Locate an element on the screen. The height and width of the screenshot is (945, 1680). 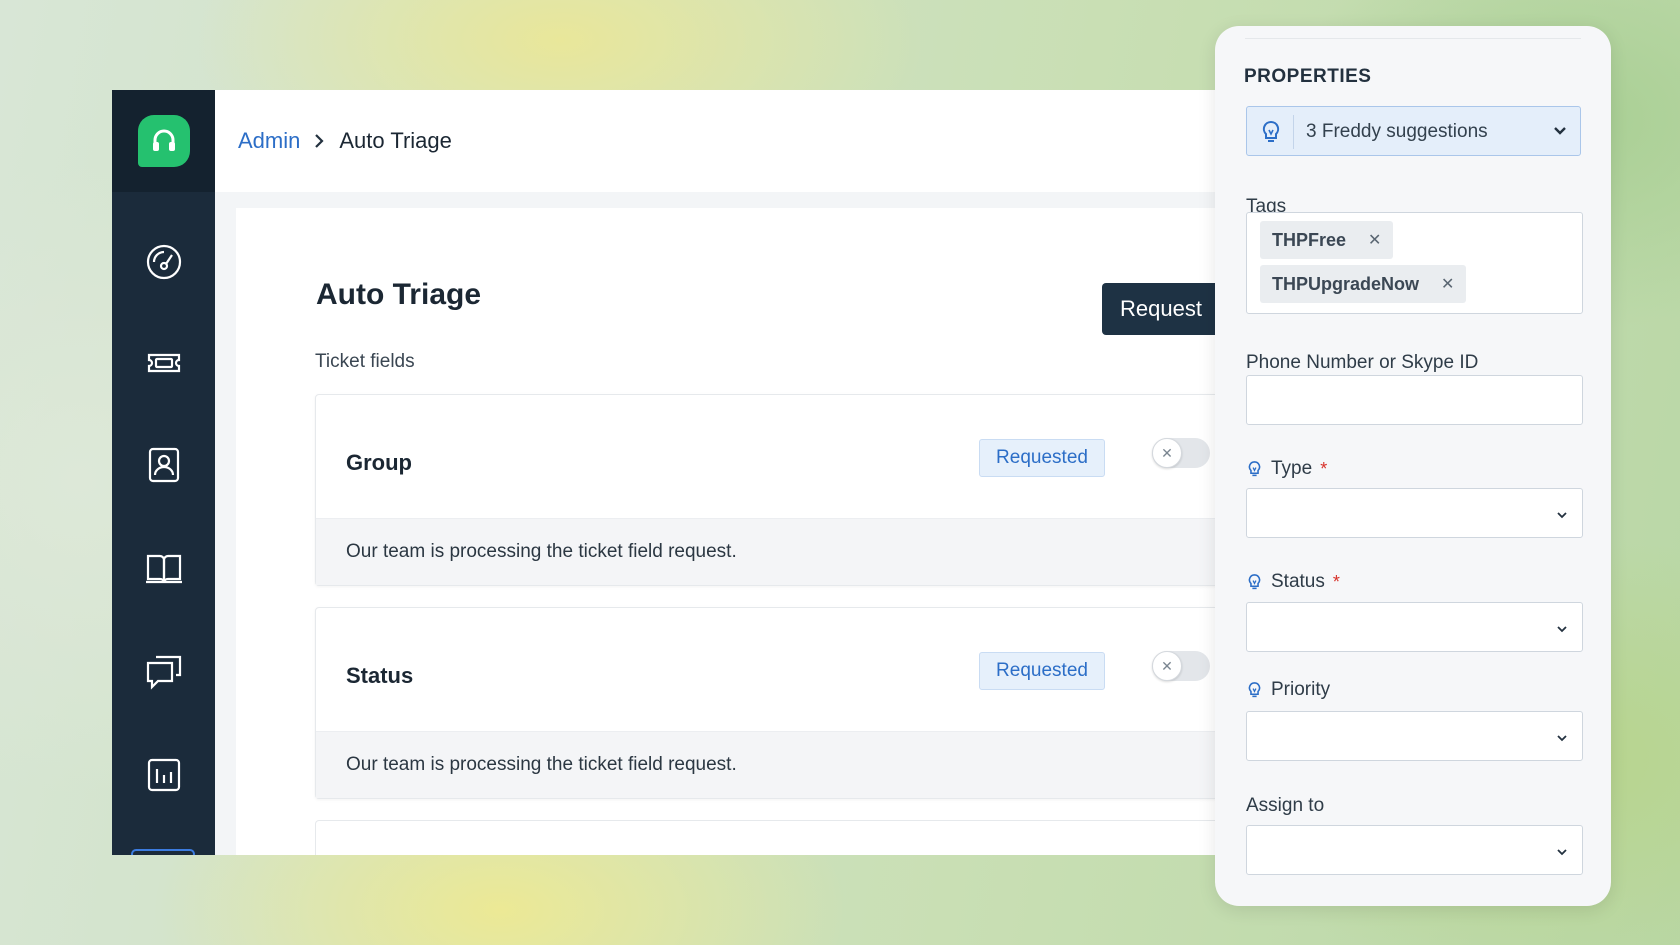
sidebar-item-knowledge-base is located at coordinates (163, 568).